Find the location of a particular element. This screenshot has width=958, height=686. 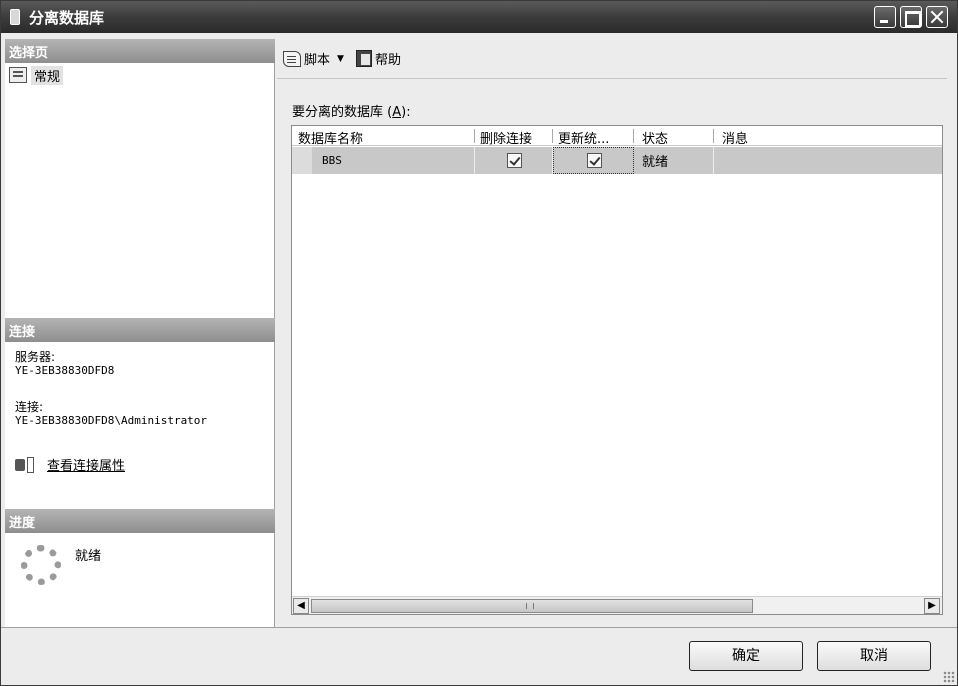

scroll-thumb is located at coordinates (532, 606).